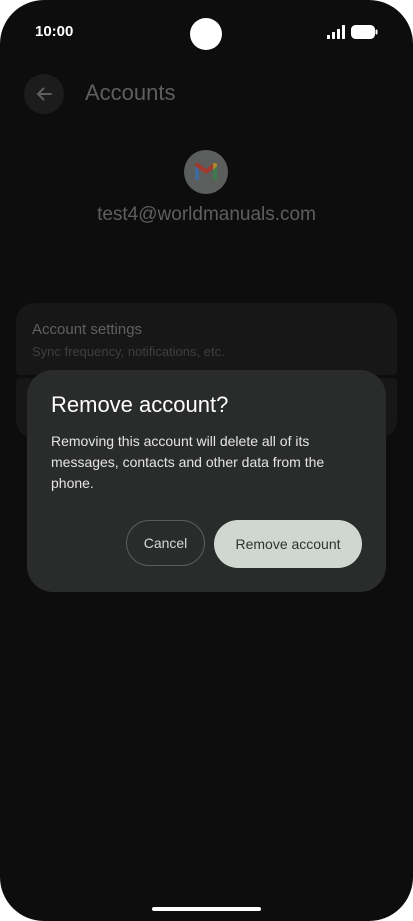 The image size is (413, 921). I want to click on account-settings-title: Account settings, so click(87, 329).